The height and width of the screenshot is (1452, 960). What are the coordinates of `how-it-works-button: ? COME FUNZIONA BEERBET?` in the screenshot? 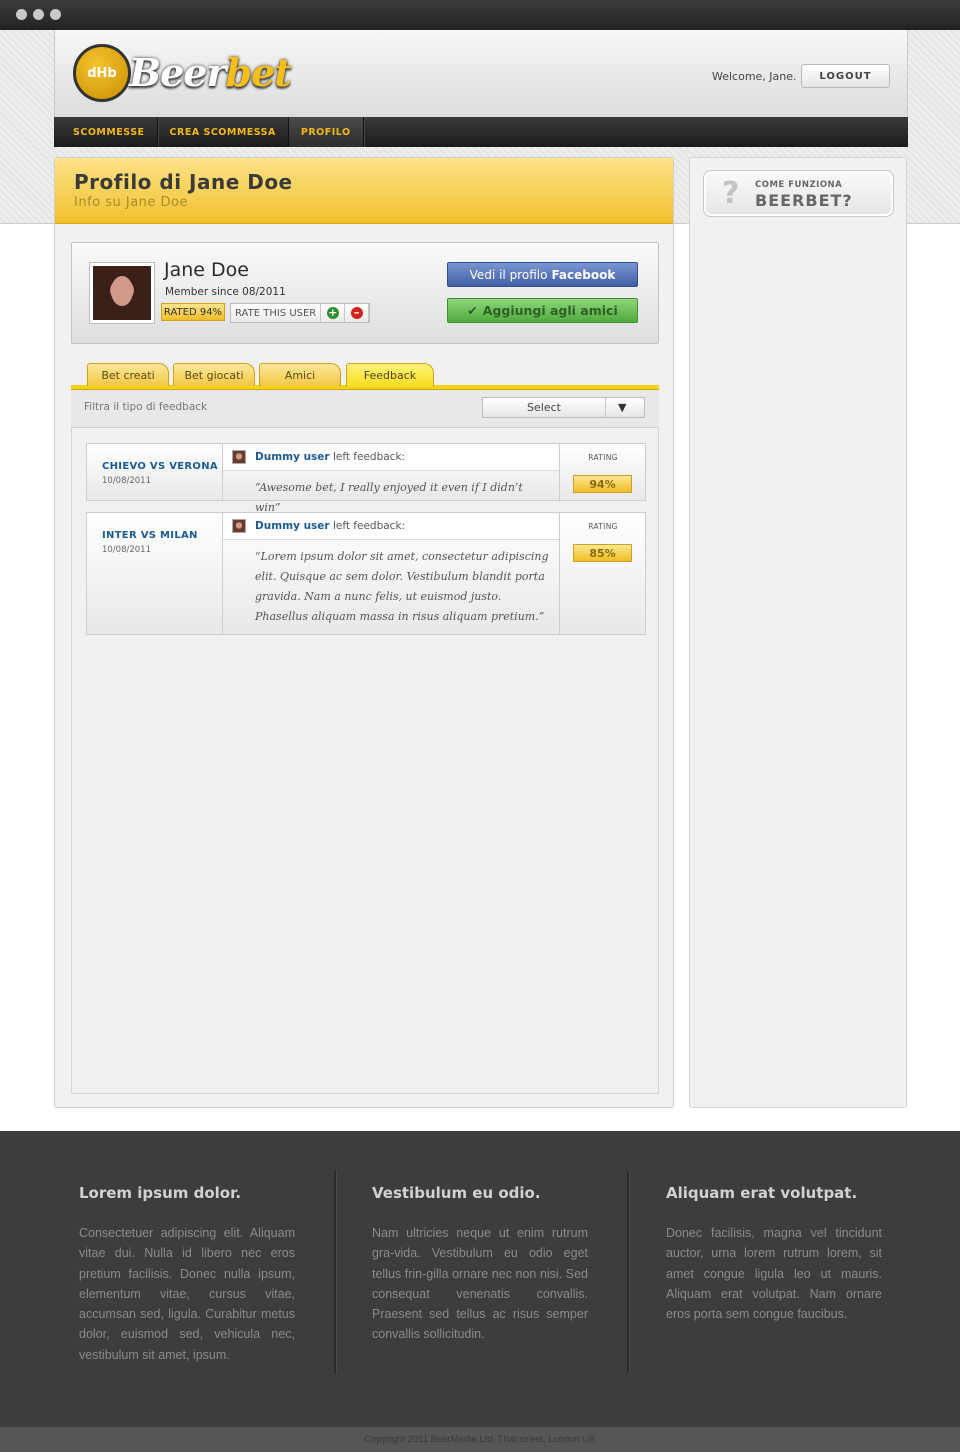 It's located at (798, 193).